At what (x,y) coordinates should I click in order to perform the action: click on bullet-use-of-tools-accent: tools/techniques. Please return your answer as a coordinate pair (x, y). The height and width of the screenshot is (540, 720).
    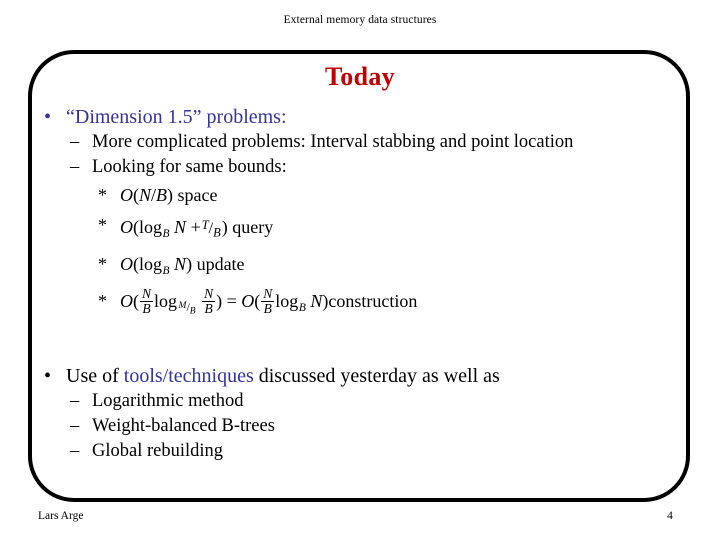
    Looking at the image, I should click on (188, 375).